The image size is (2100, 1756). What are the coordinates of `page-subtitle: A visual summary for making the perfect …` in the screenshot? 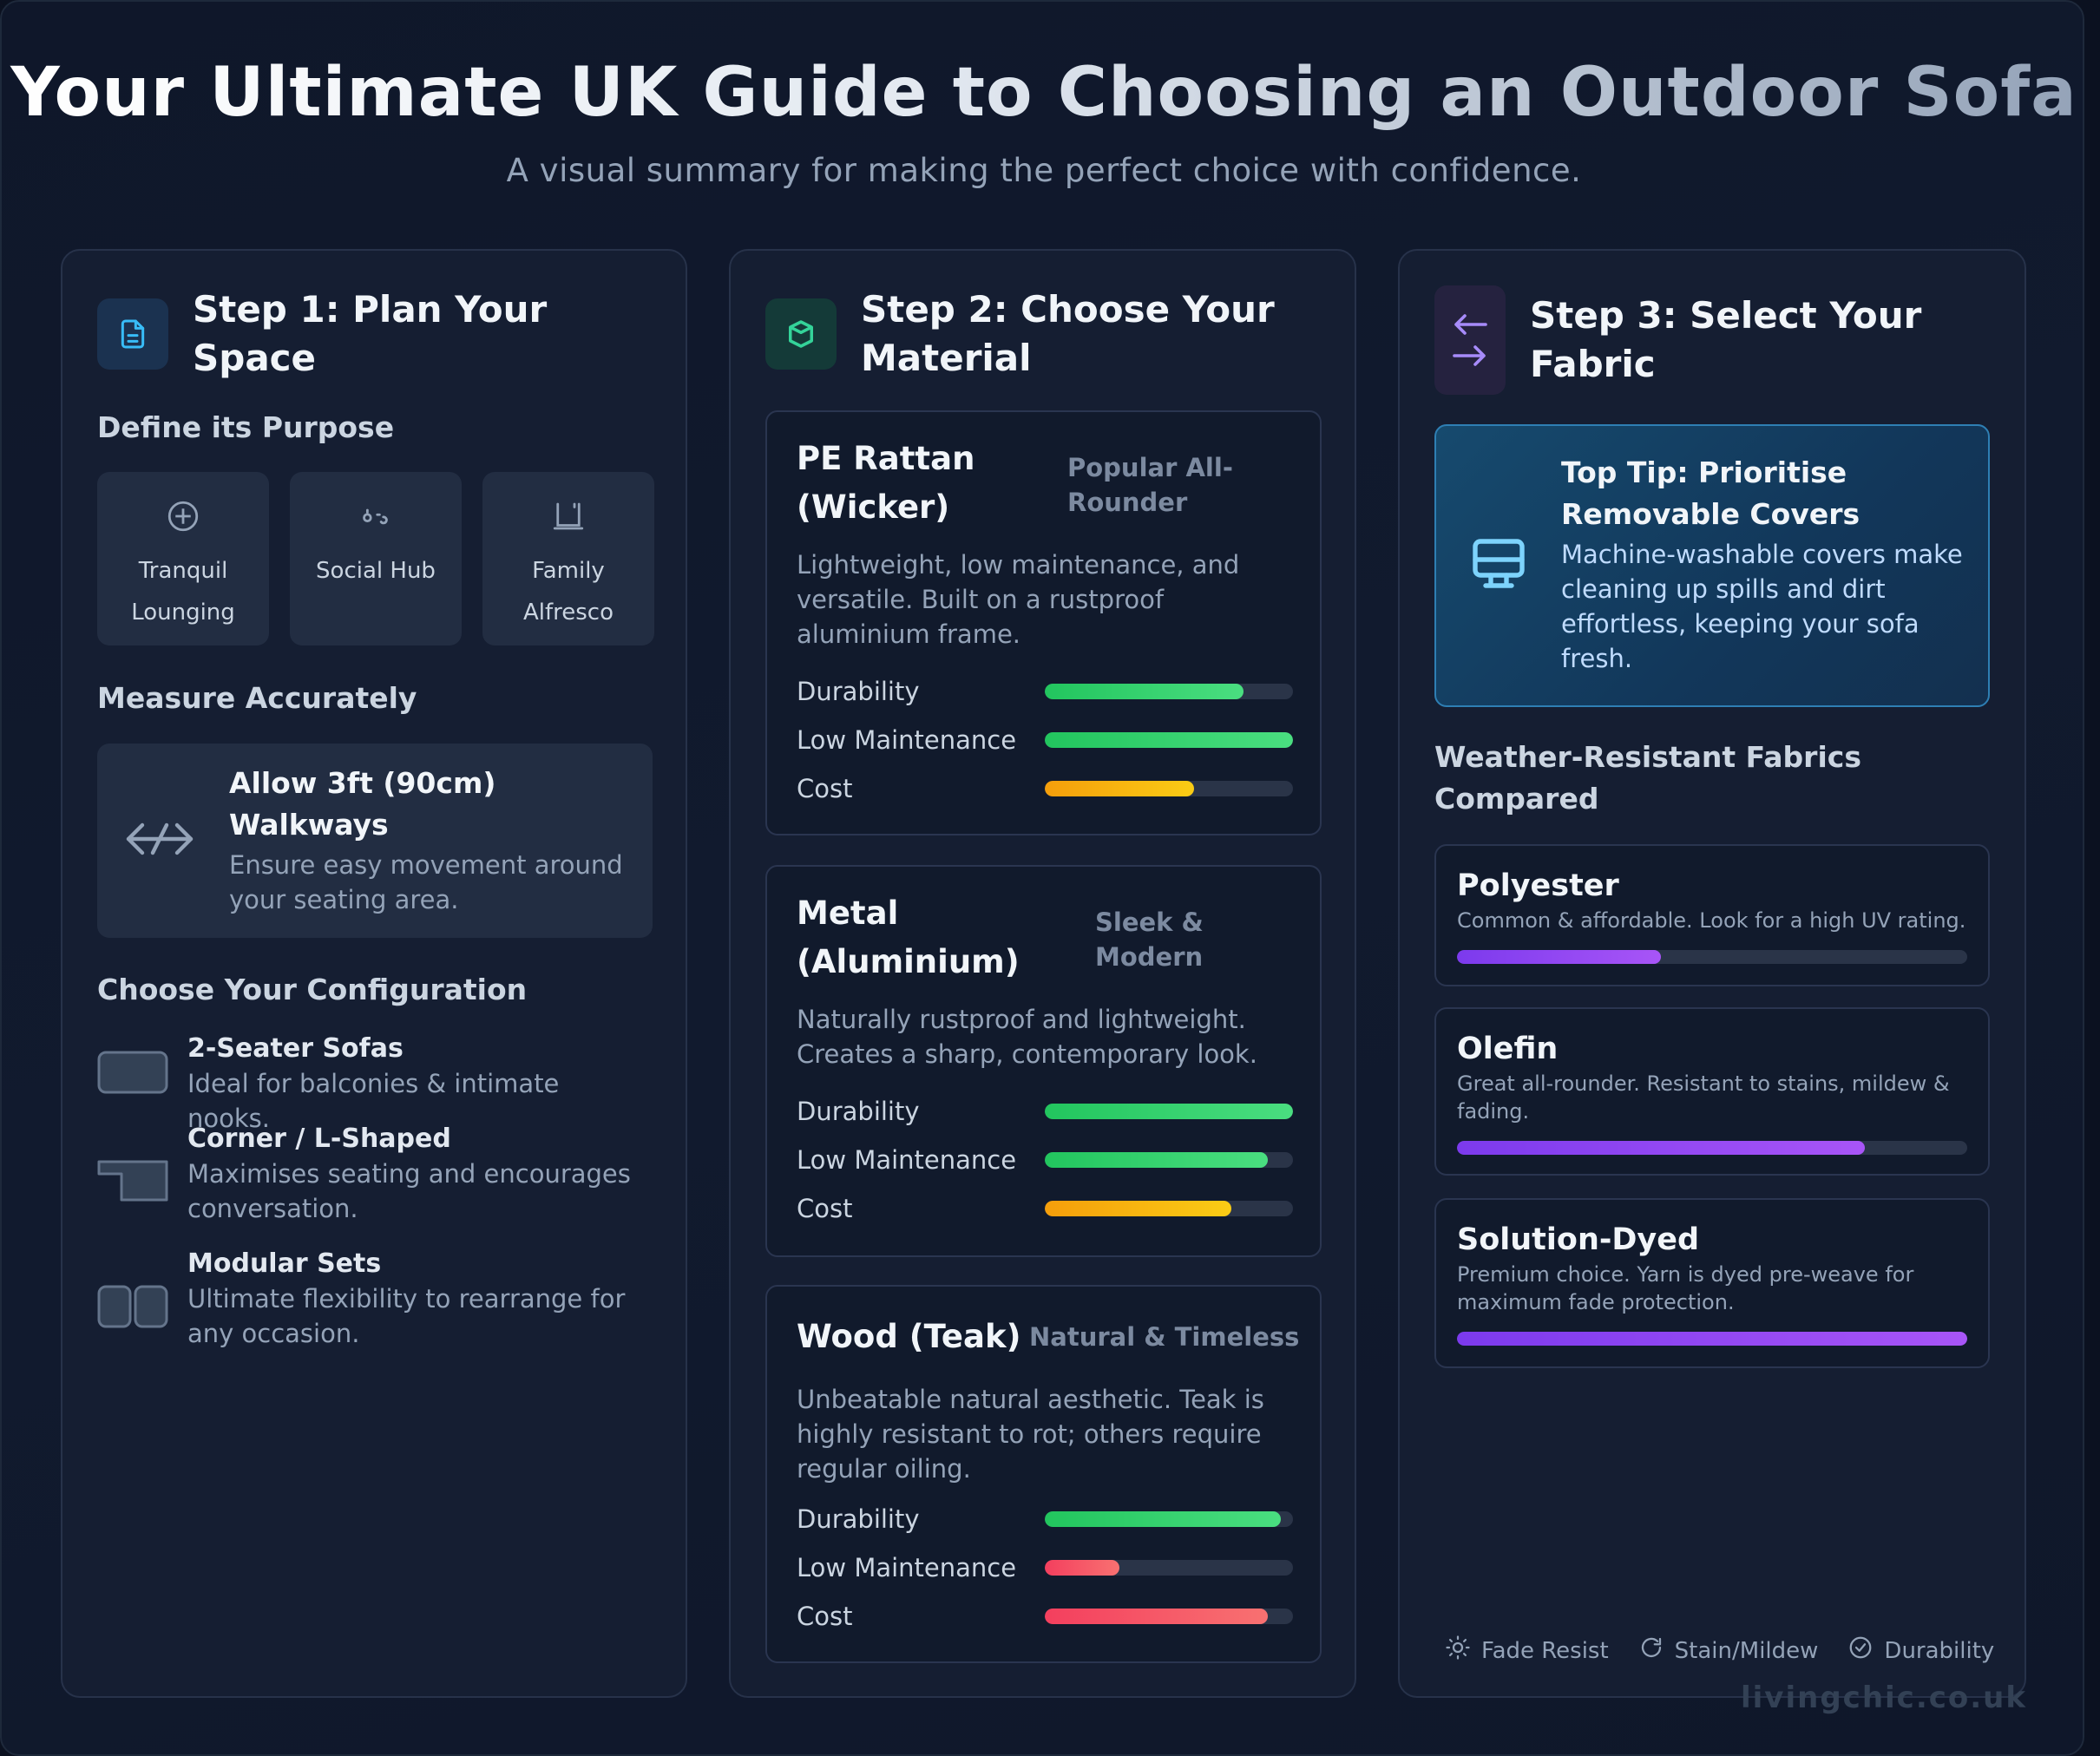 It's located at (1044, 170).